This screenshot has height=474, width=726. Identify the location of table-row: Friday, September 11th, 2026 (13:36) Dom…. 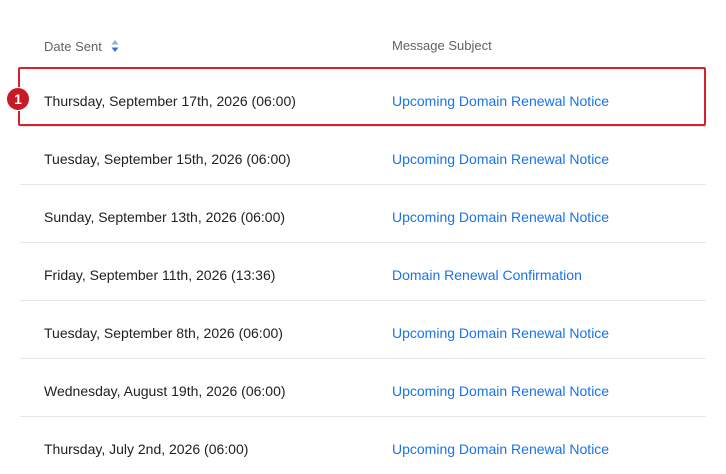
(363, 272).